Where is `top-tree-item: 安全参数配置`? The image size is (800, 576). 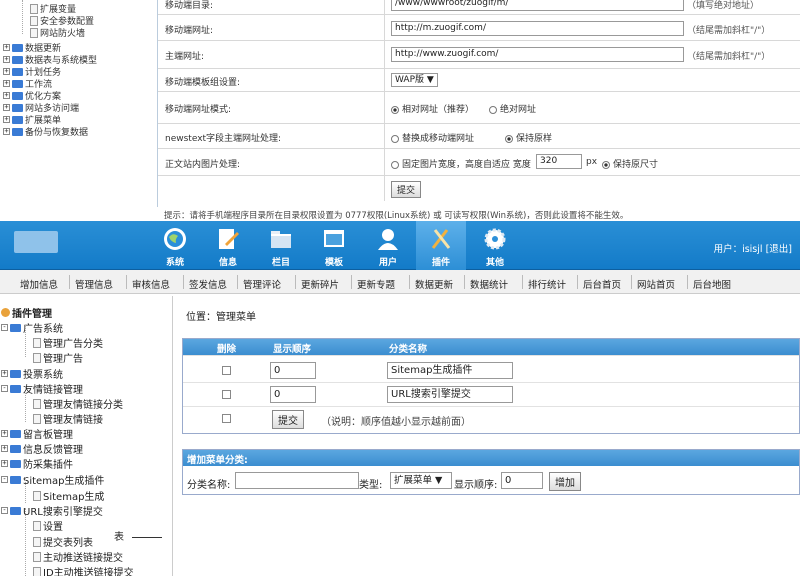 top-tree-item: 安全参数配置 is located at coordinates (62, 21).